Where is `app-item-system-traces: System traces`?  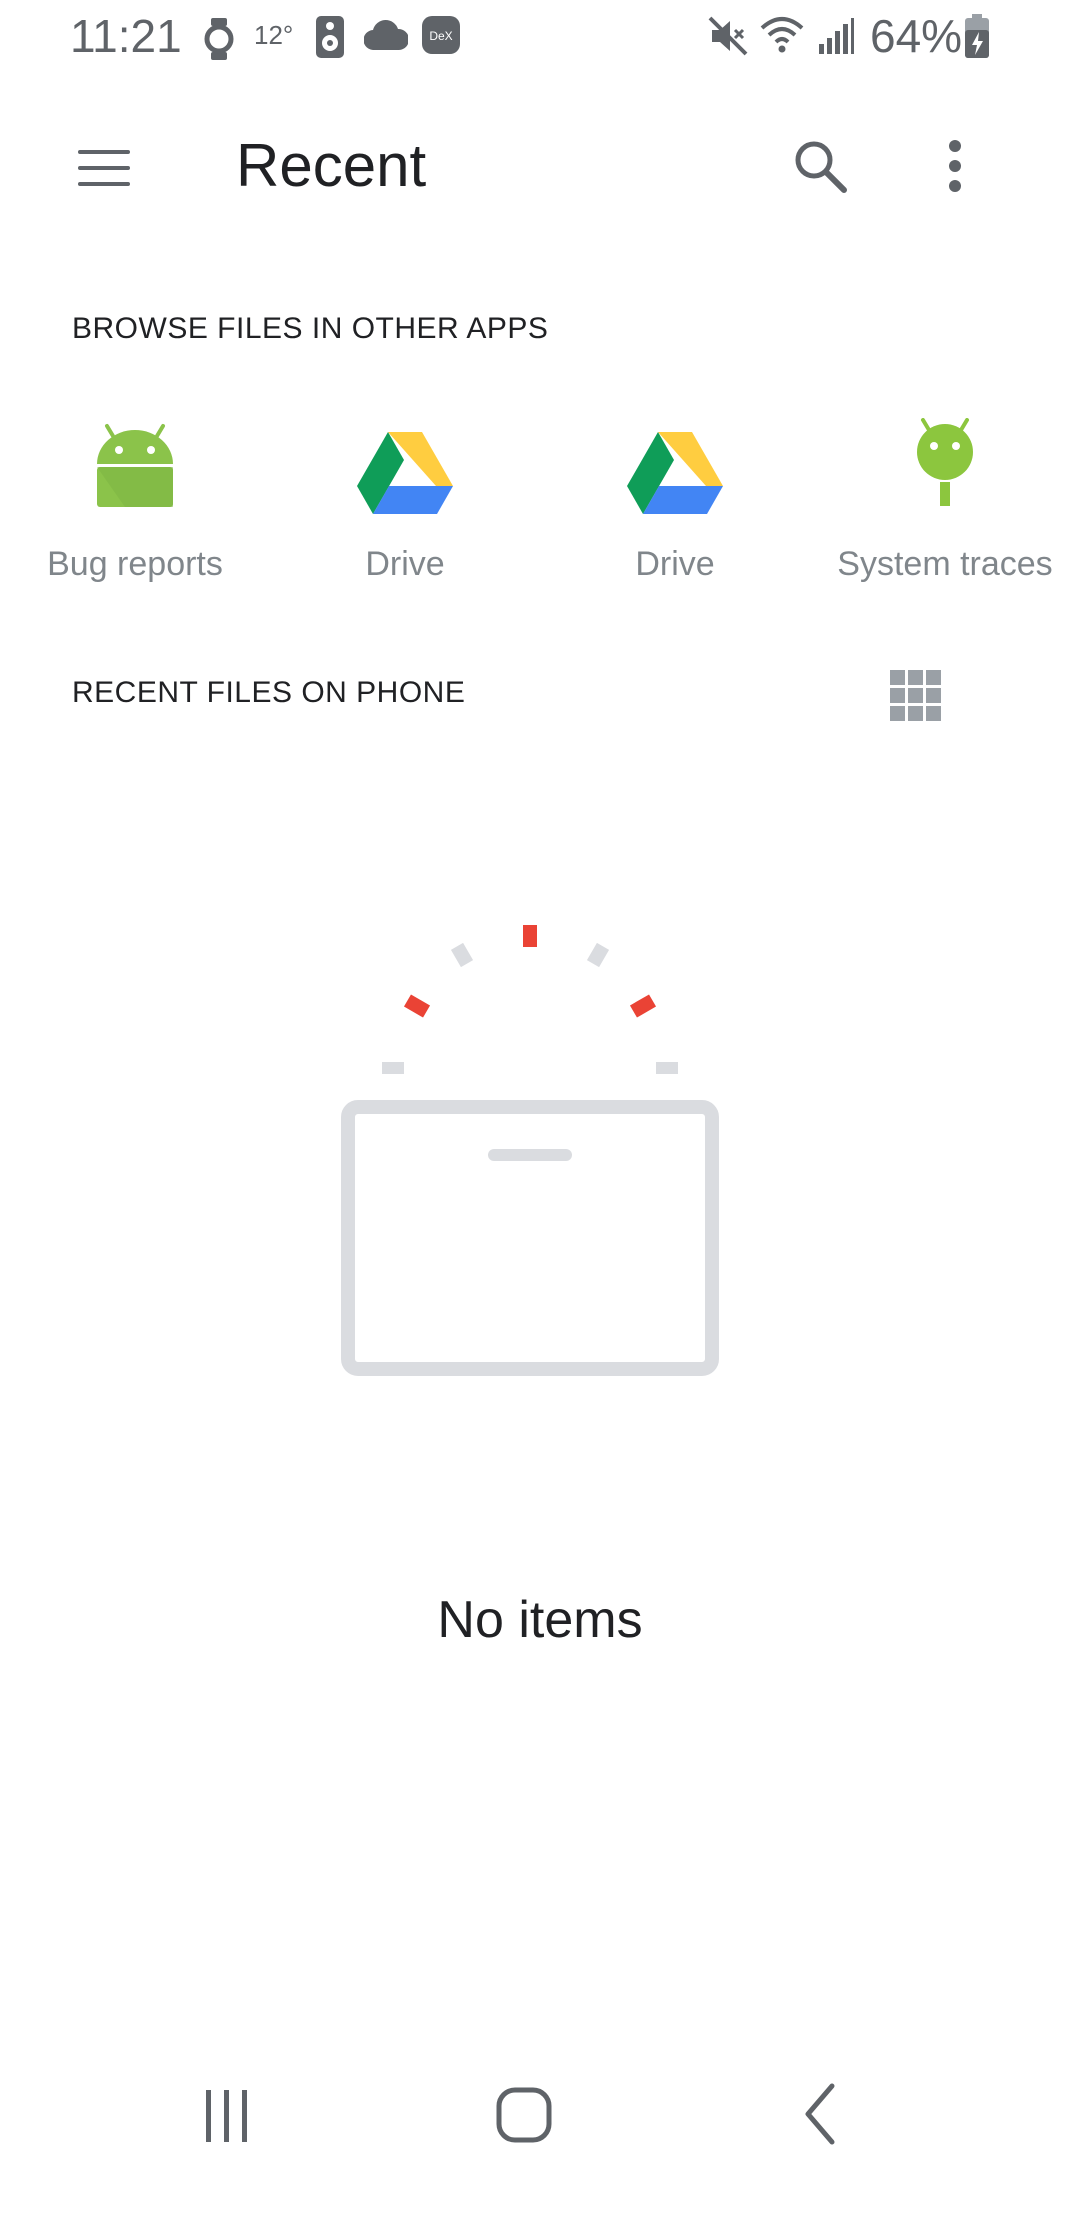 app-item-system-traces: System traces is located at coordinates (945, 505).